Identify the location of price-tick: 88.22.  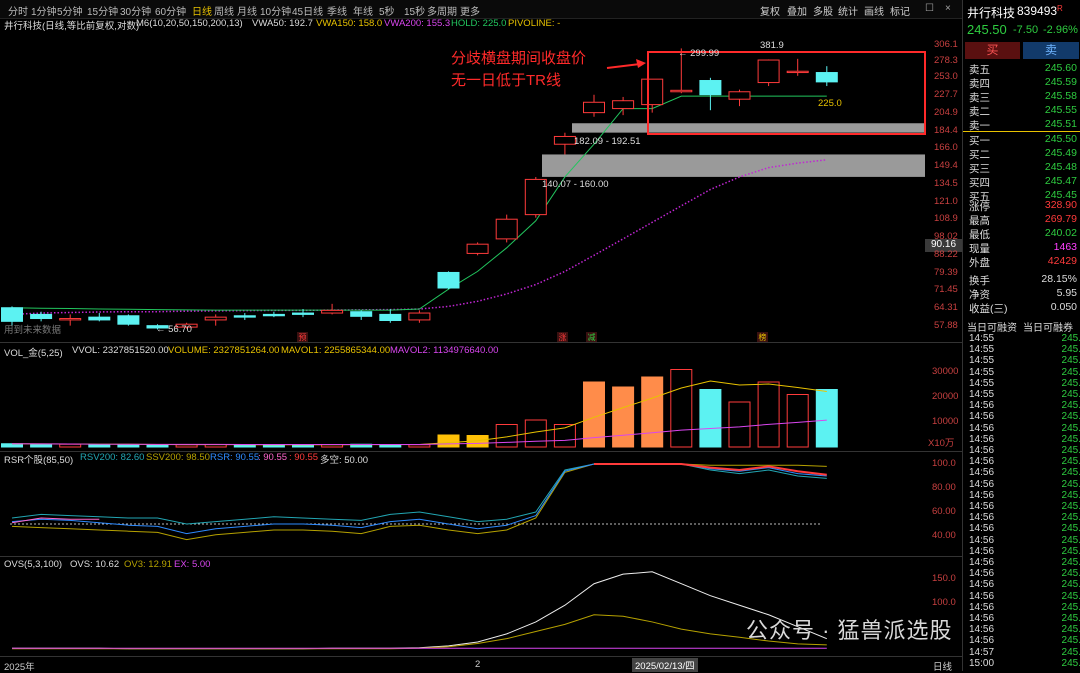
(946, 254).